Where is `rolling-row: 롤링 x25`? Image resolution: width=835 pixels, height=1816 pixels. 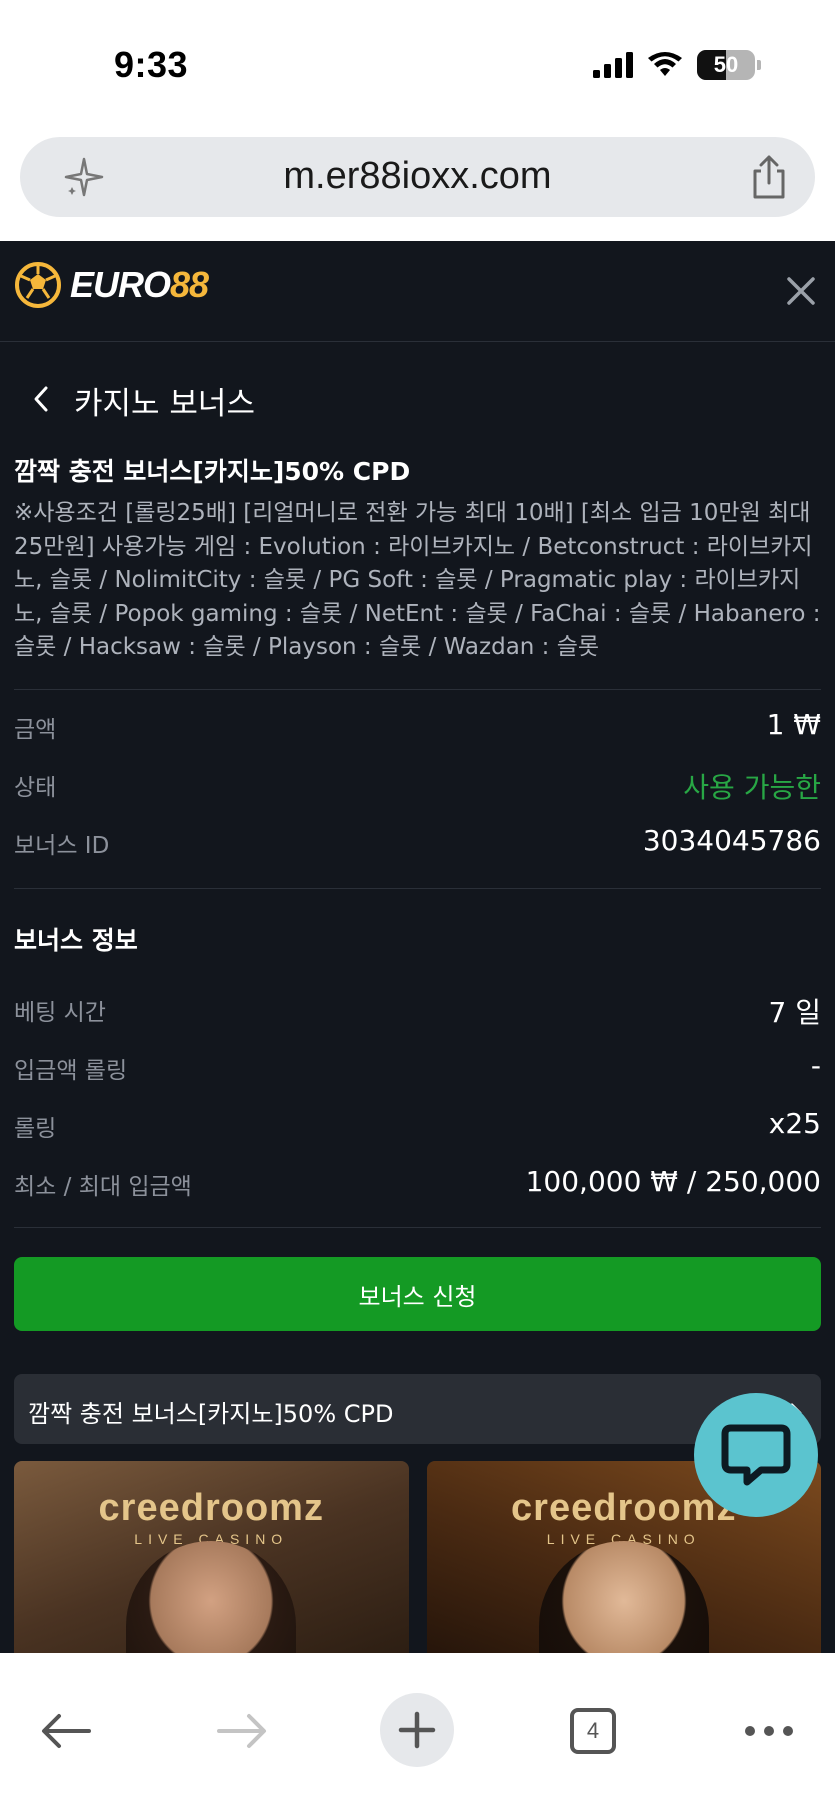
rolling-row: 롤링 x25 is located at coordinates (417, 1124).